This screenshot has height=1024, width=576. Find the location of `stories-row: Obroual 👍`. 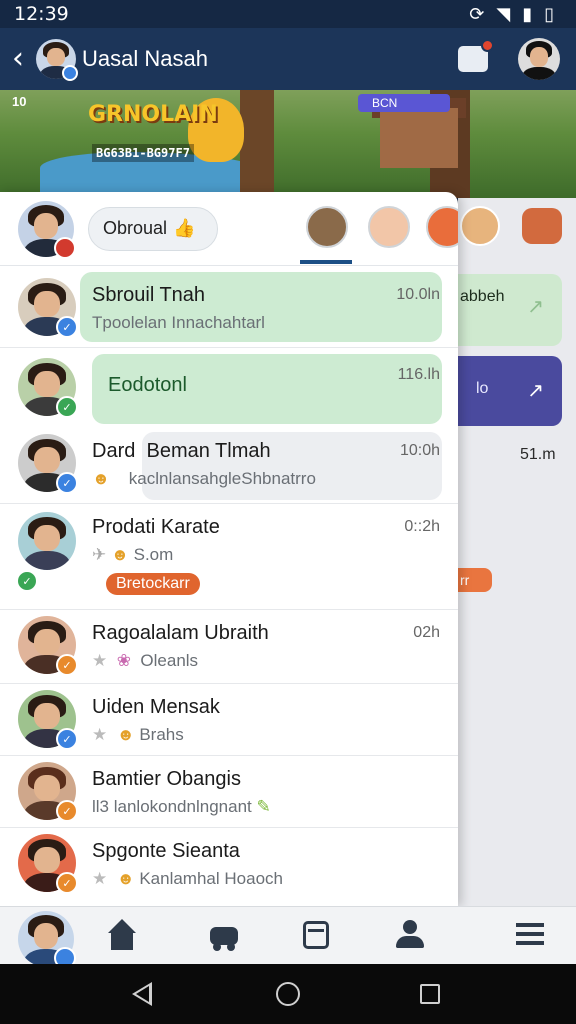

stories-row: Obroual 👍 is located at coordinates (229, 229).